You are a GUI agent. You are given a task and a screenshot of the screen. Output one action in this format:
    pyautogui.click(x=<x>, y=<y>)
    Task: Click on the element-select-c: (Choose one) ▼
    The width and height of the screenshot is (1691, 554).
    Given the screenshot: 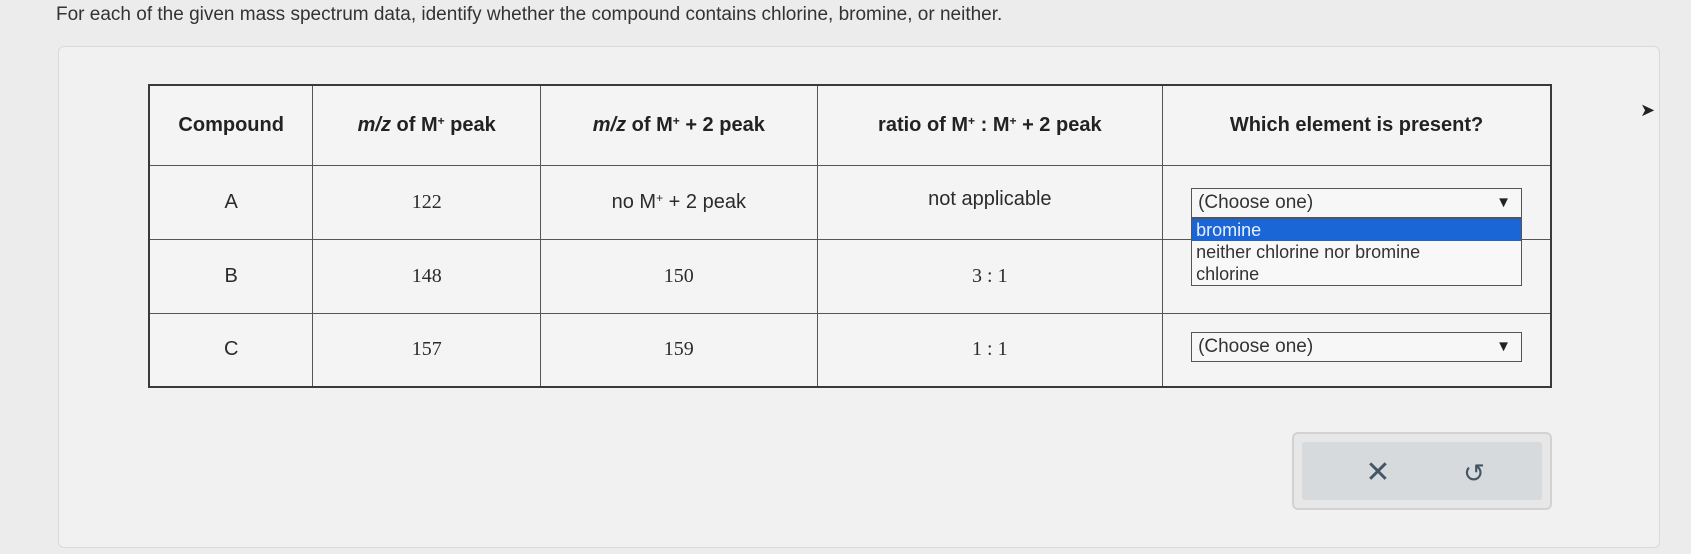 What is the action you would take?
    pyautogui.click(x=1356, y=346)
    